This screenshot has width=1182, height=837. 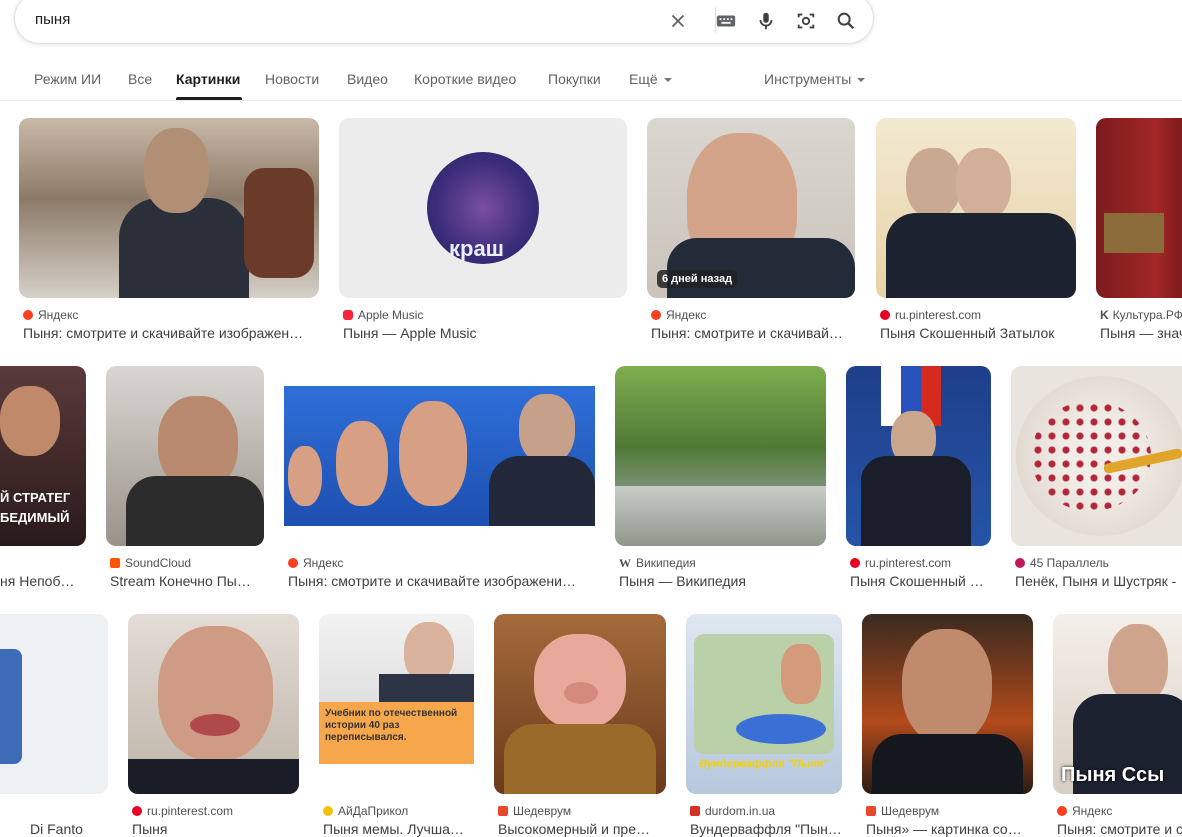 What do you see at coordinates (766, 21) in the screenshot?
I see `microphone-icon` at bounding box center [766, 21].